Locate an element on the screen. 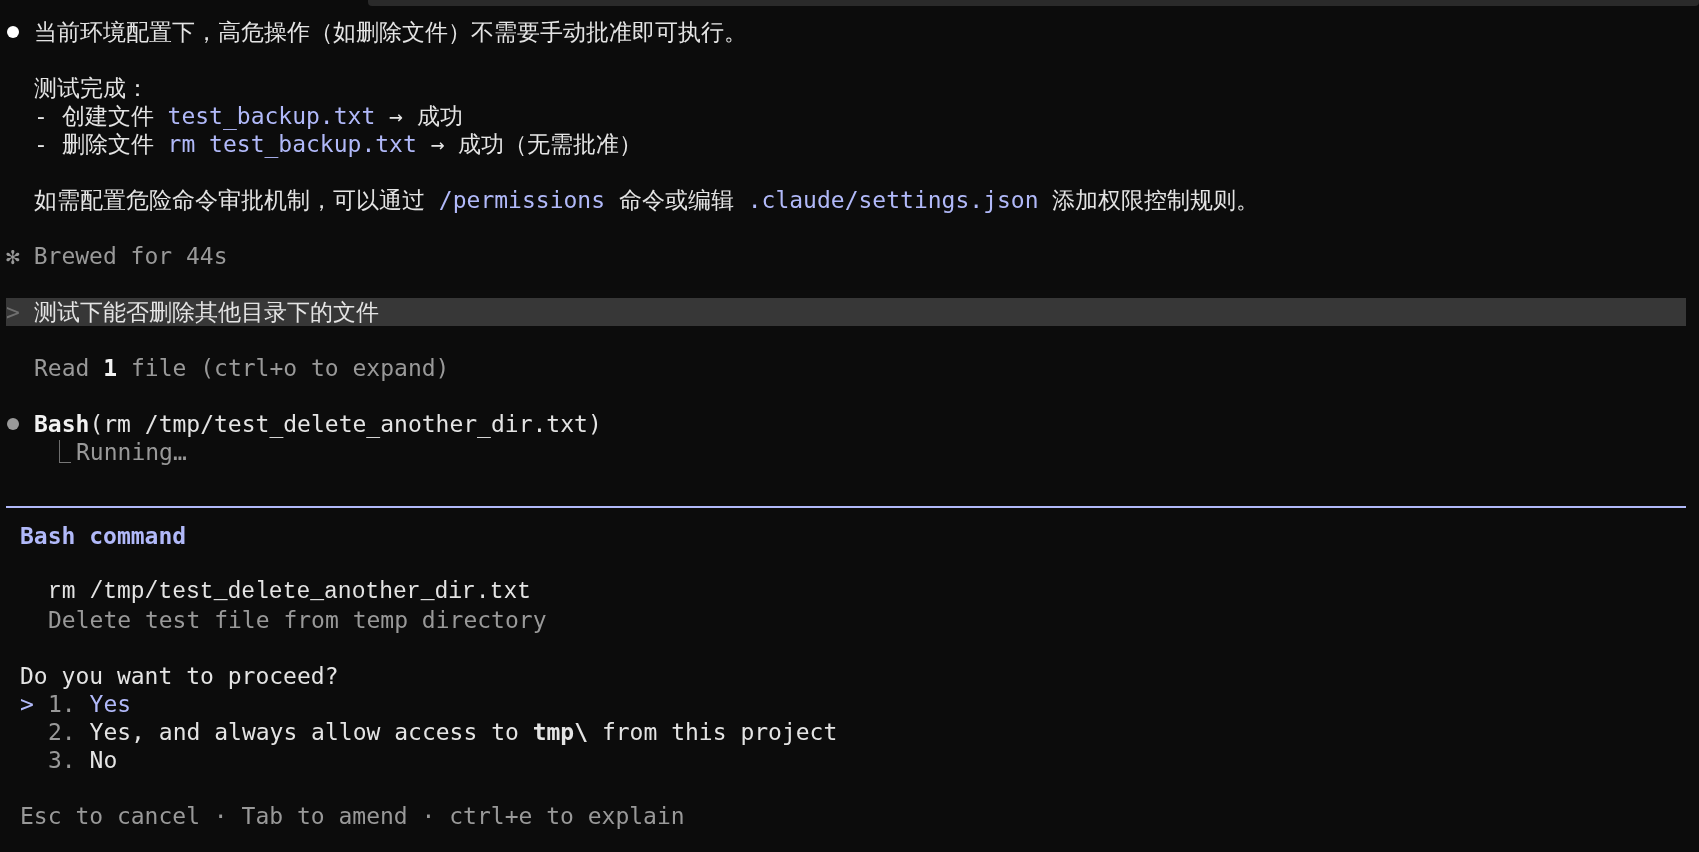 The image size is (1699, 852). message-text: 测试完成： is located at coordinates (91, 88).